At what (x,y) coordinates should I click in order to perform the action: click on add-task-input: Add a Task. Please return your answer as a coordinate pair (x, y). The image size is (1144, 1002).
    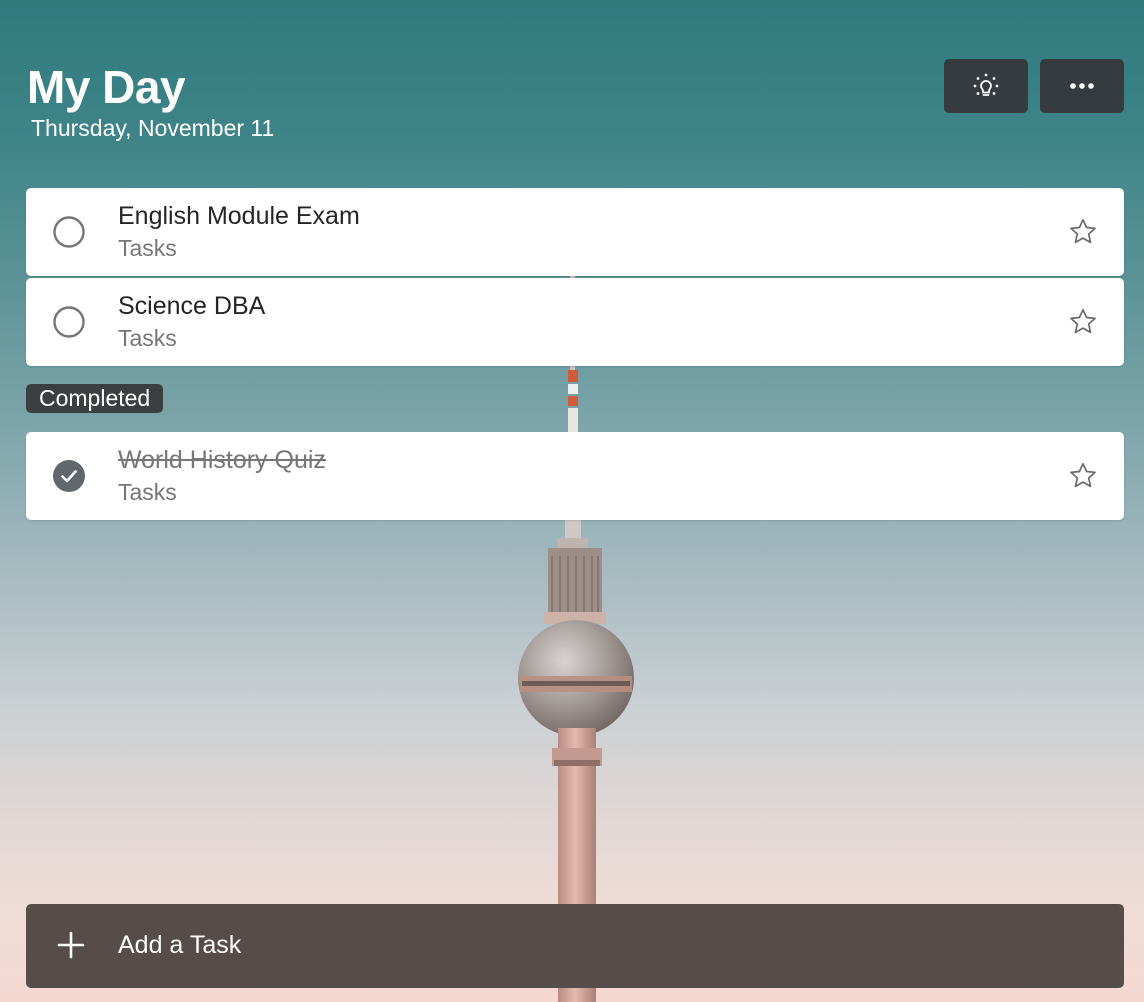
    Looking at the image, I should click on (575, 946).